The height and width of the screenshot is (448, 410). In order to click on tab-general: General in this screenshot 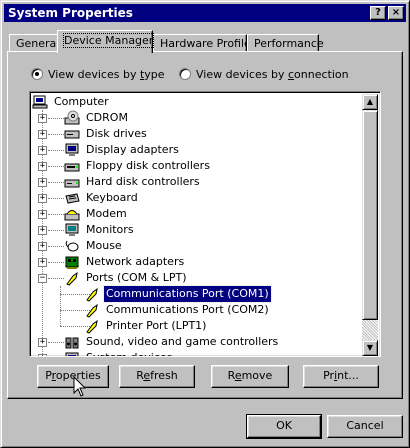, I will do `click(34, 43)`.